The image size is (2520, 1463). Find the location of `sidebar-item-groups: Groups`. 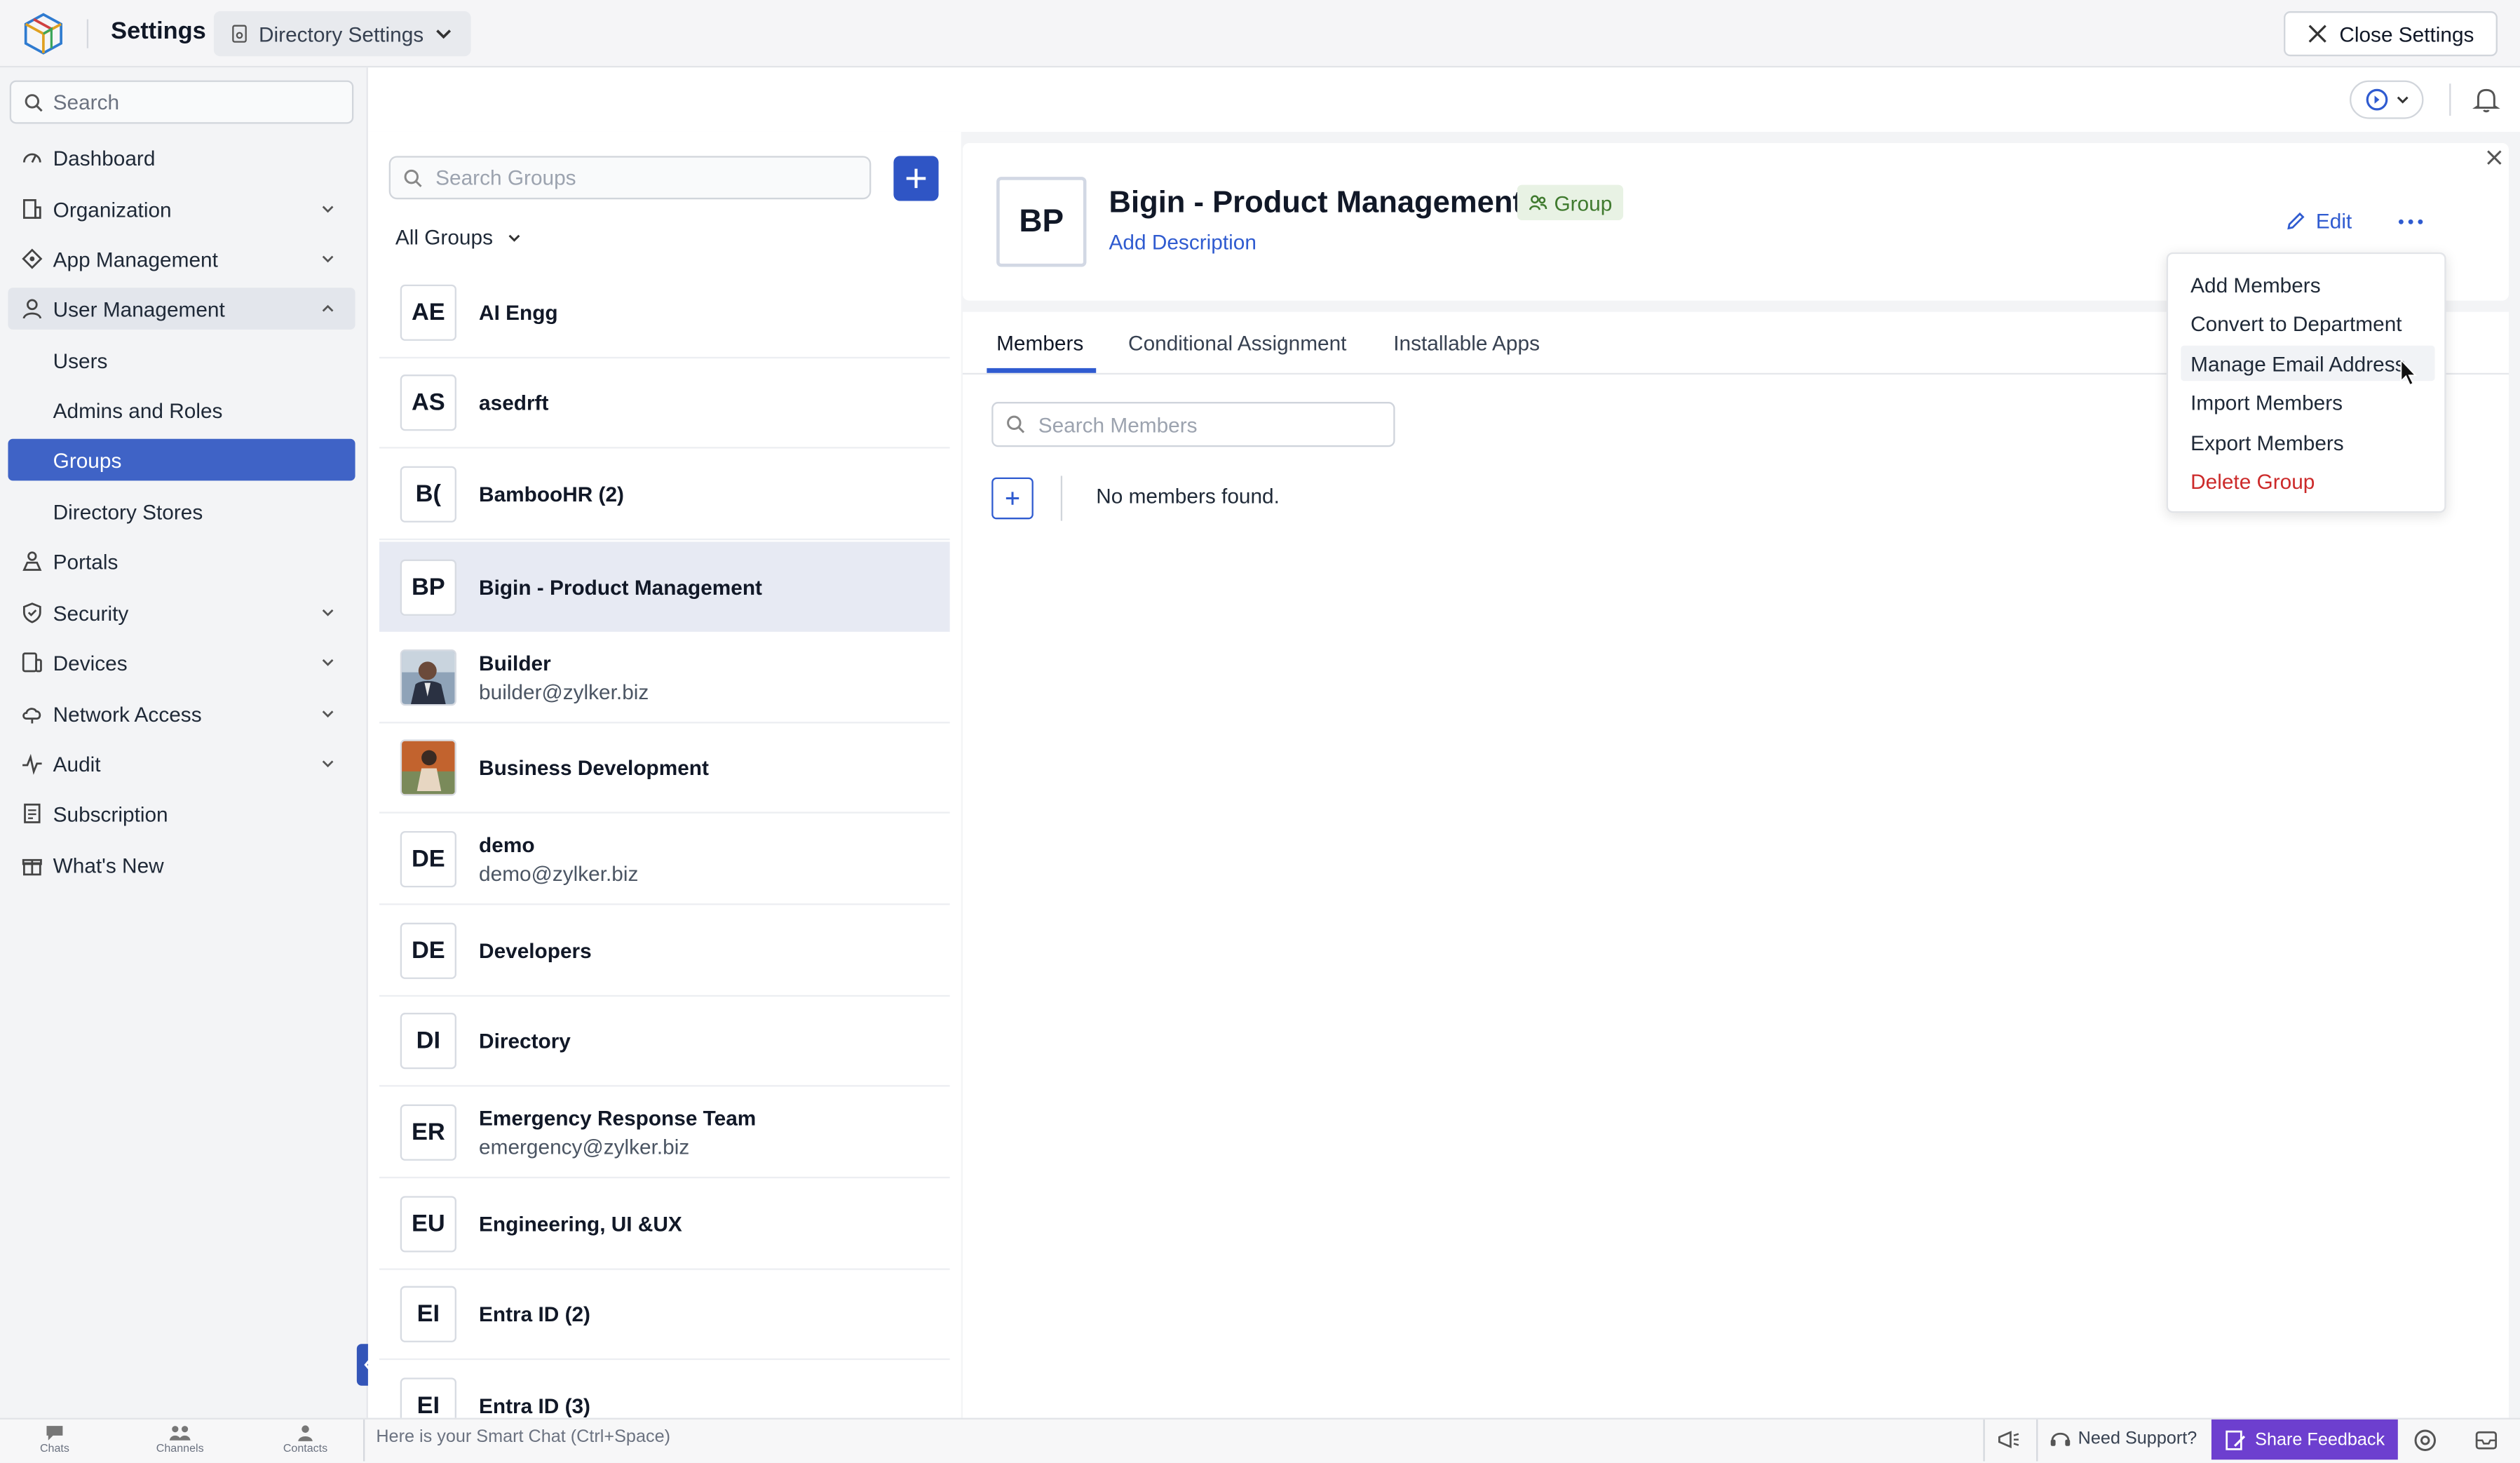

sidebar-item-groups: Groups is located at coordinates (181, 460).